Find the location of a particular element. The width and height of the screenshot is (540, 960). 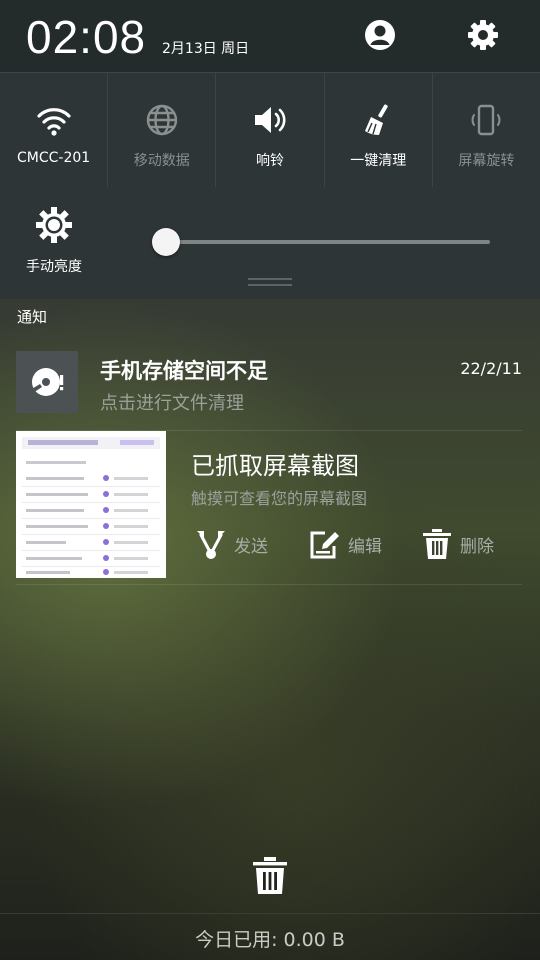

quick-settings-tiles: CMCC-201 移动数据 响铃 一键清理 屏幕旋转 is located at coordinates (270, 129).